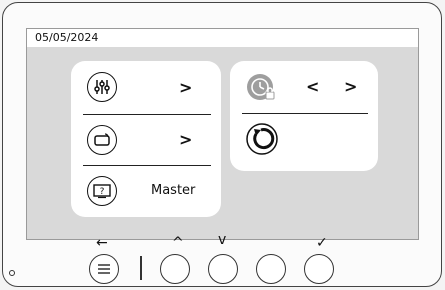 Image resolution: width=445 pixels, height=290 pixels. I want to click on down-softkey: v, so click(222, 240).